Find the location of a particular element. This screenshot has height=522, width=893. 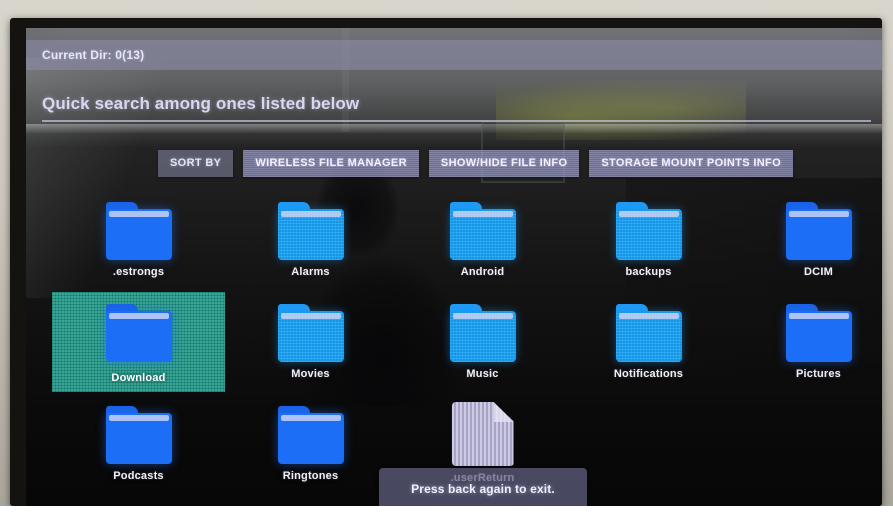

folder-item: Music is located at coordinates (482, 342).